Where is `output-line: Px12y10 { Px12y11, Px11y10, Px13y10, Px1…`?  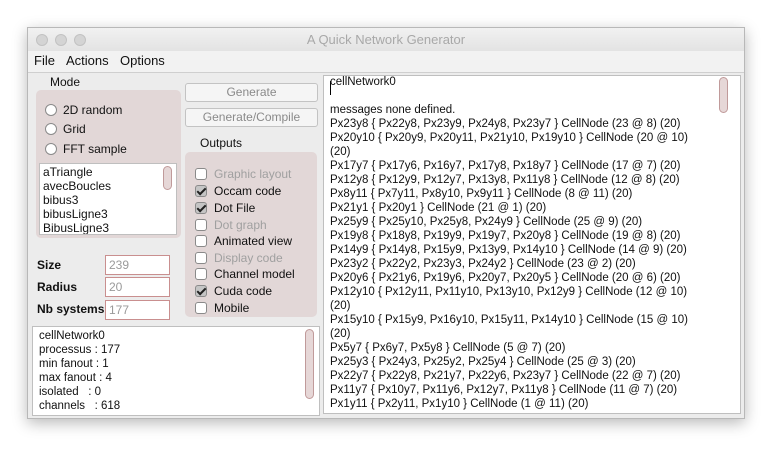 output-line: Px12y10 { Px12y11, Px11y10, Px13y10, Px1… is located at coordinates (509, 292).